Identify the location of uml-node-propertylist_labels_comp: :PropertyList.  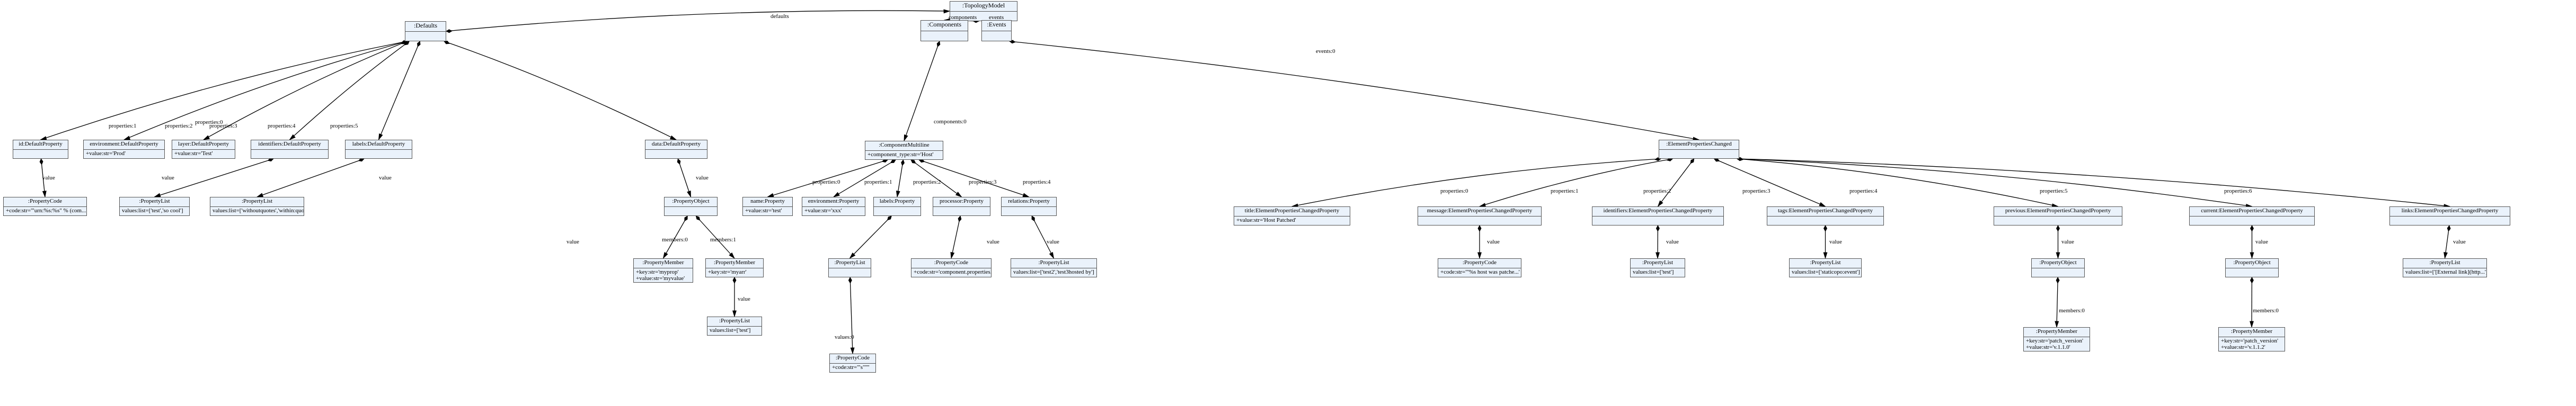
(849, 267).